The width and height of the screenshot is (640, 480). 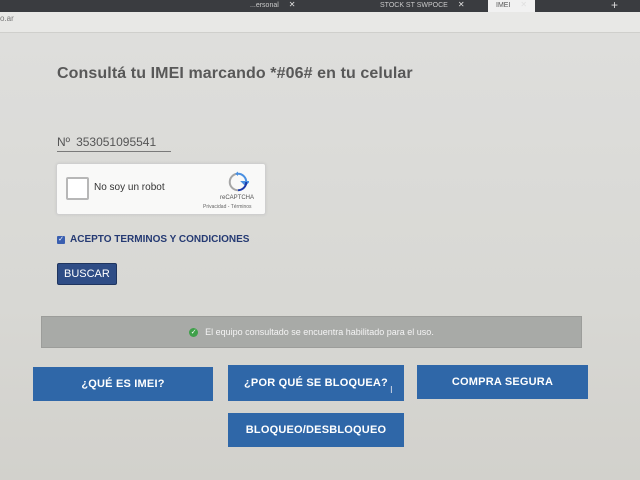 I want to click on browser-tab-active: IMEI ✕, so click(x=512, y=6).